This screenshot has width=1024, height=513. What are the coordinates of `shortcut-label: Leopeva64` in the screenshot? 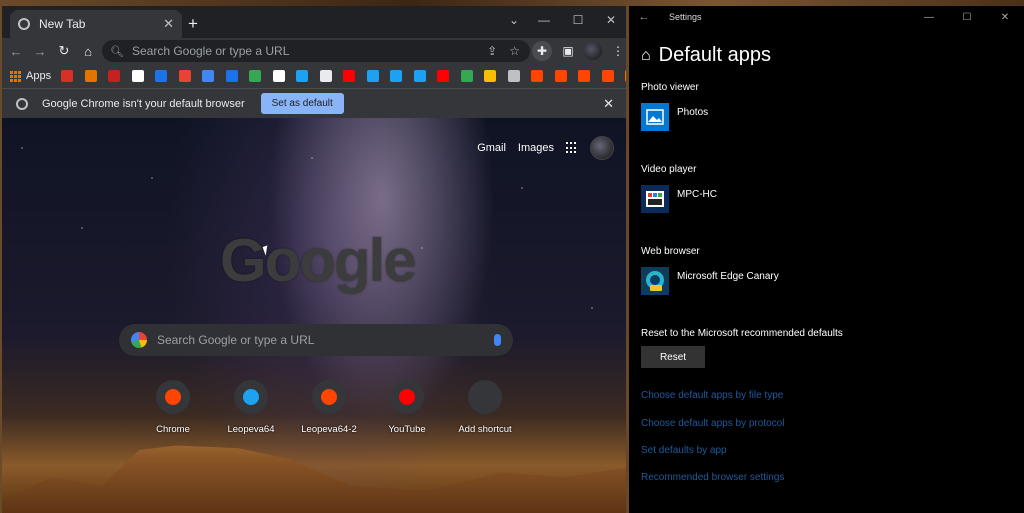 It's located at (251, 429).